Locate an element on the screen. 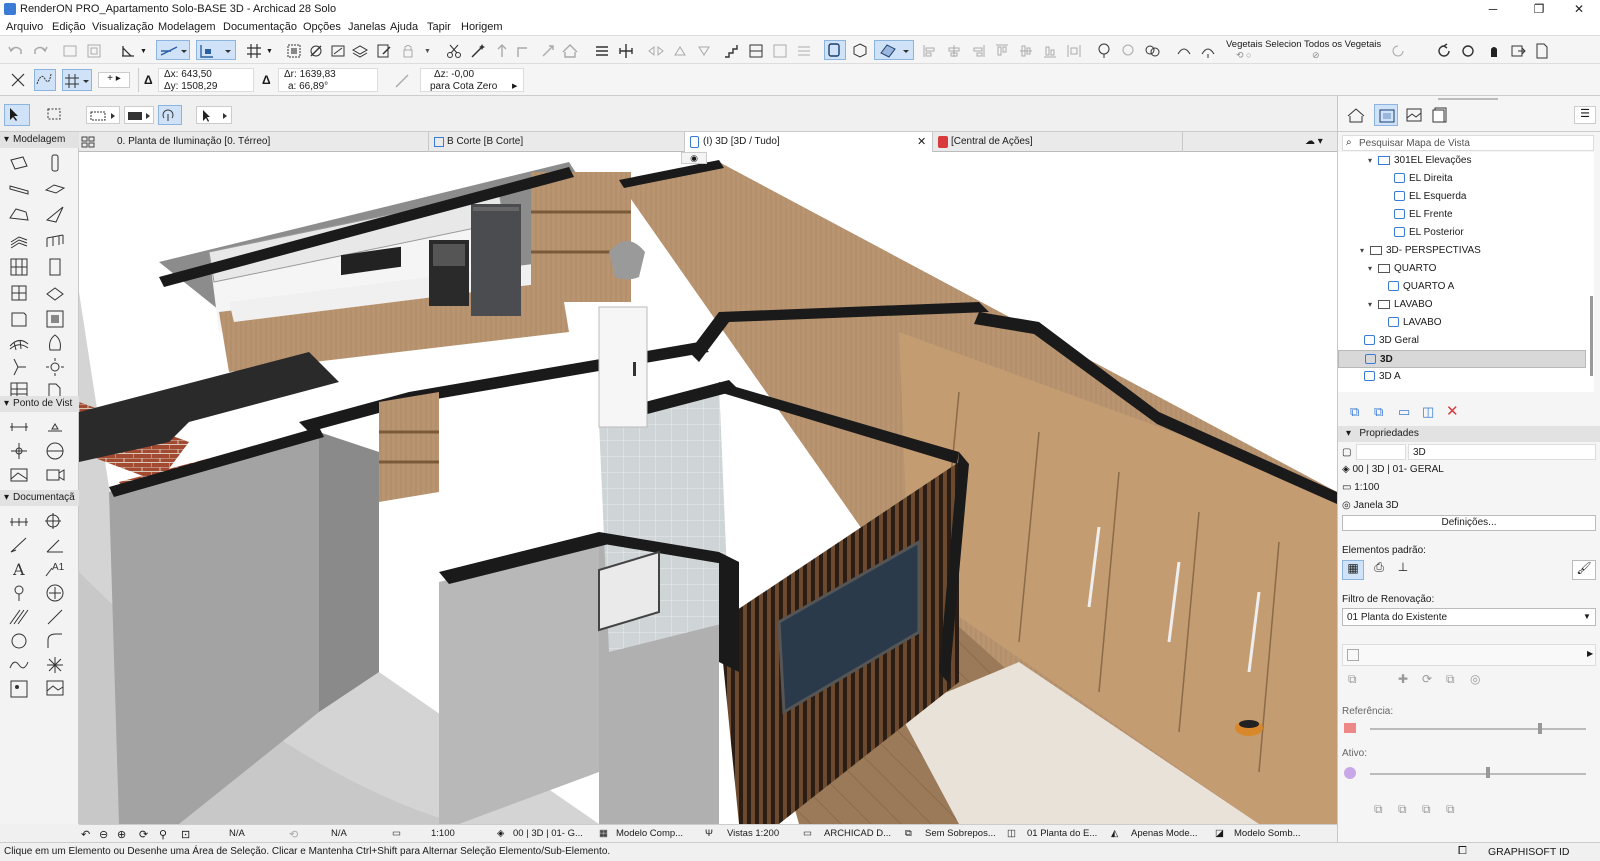 This screenshot has height=861, width=1600. label-tool-icon: A1 is located at coordinates (55, 569).